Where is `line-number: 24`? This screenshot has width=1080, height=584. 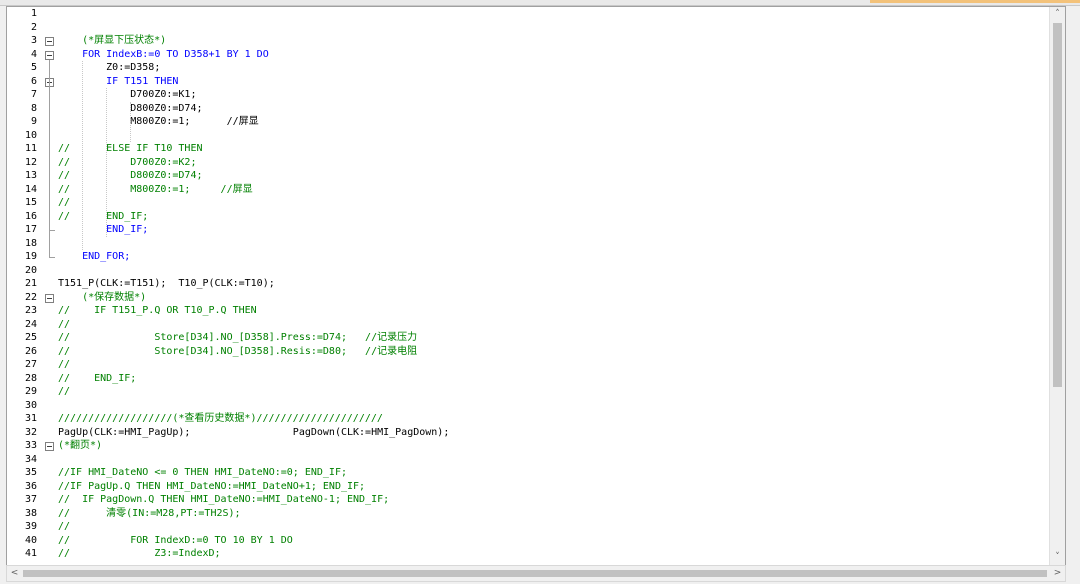 line-number: 24 is located at coordinates (30, 324).